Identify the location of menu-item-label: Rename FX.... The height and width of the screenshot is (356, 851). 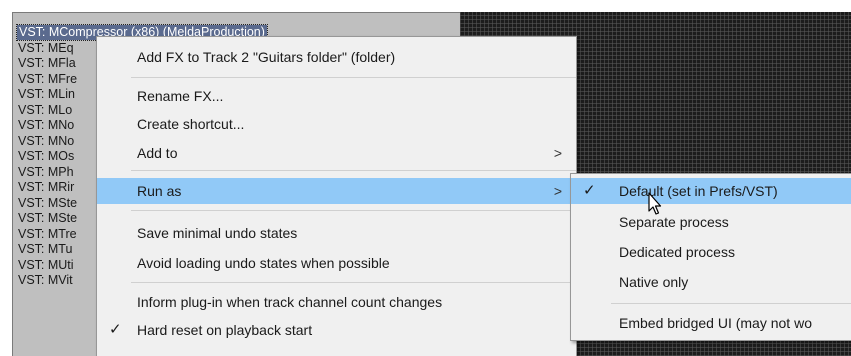
(180, 96).